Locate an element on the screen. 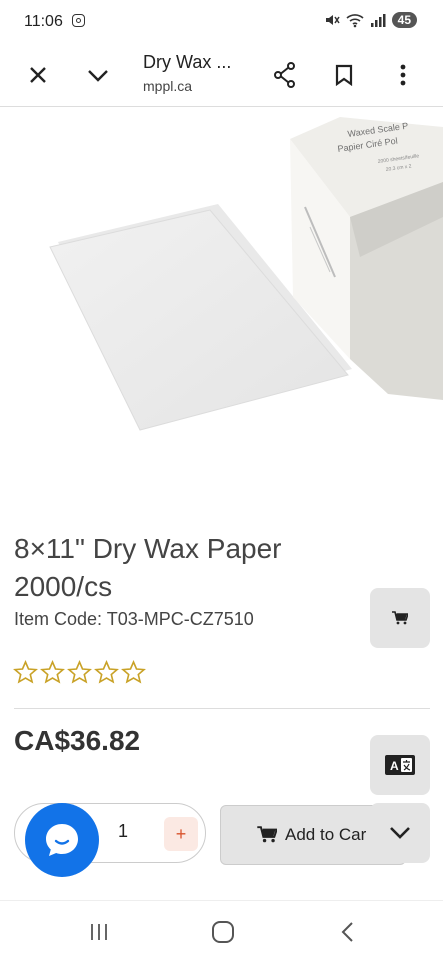  rating-stars is located at coordinates (79, 672).